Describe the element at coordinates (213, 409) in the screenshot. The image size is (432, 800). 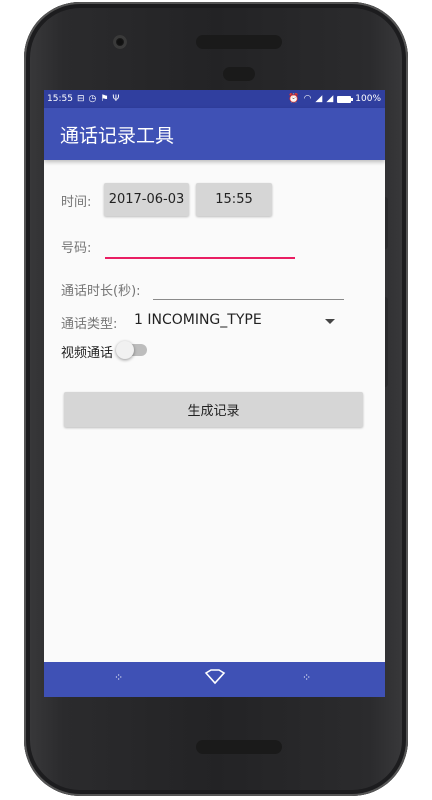
I see `generate-record-button: 生成记录` at that location.